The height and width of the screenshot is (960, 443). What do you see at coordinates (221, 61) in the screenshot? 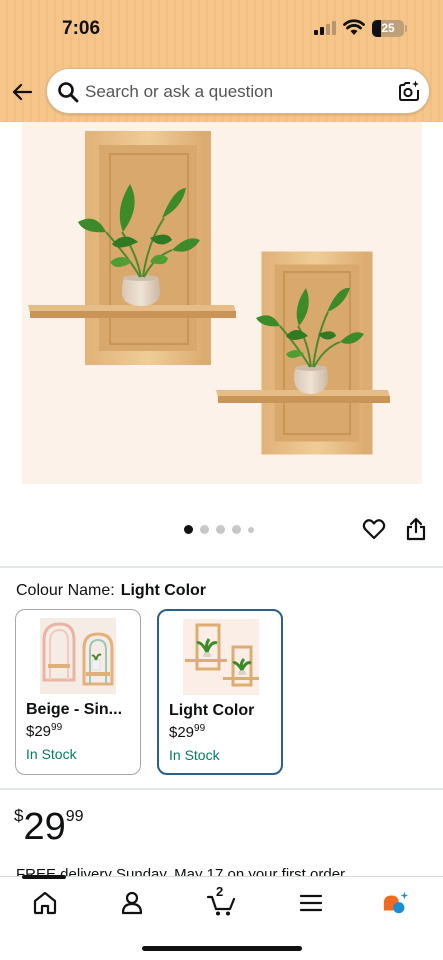
I see `header: 7:06 25` at bounding box center [221, 61].